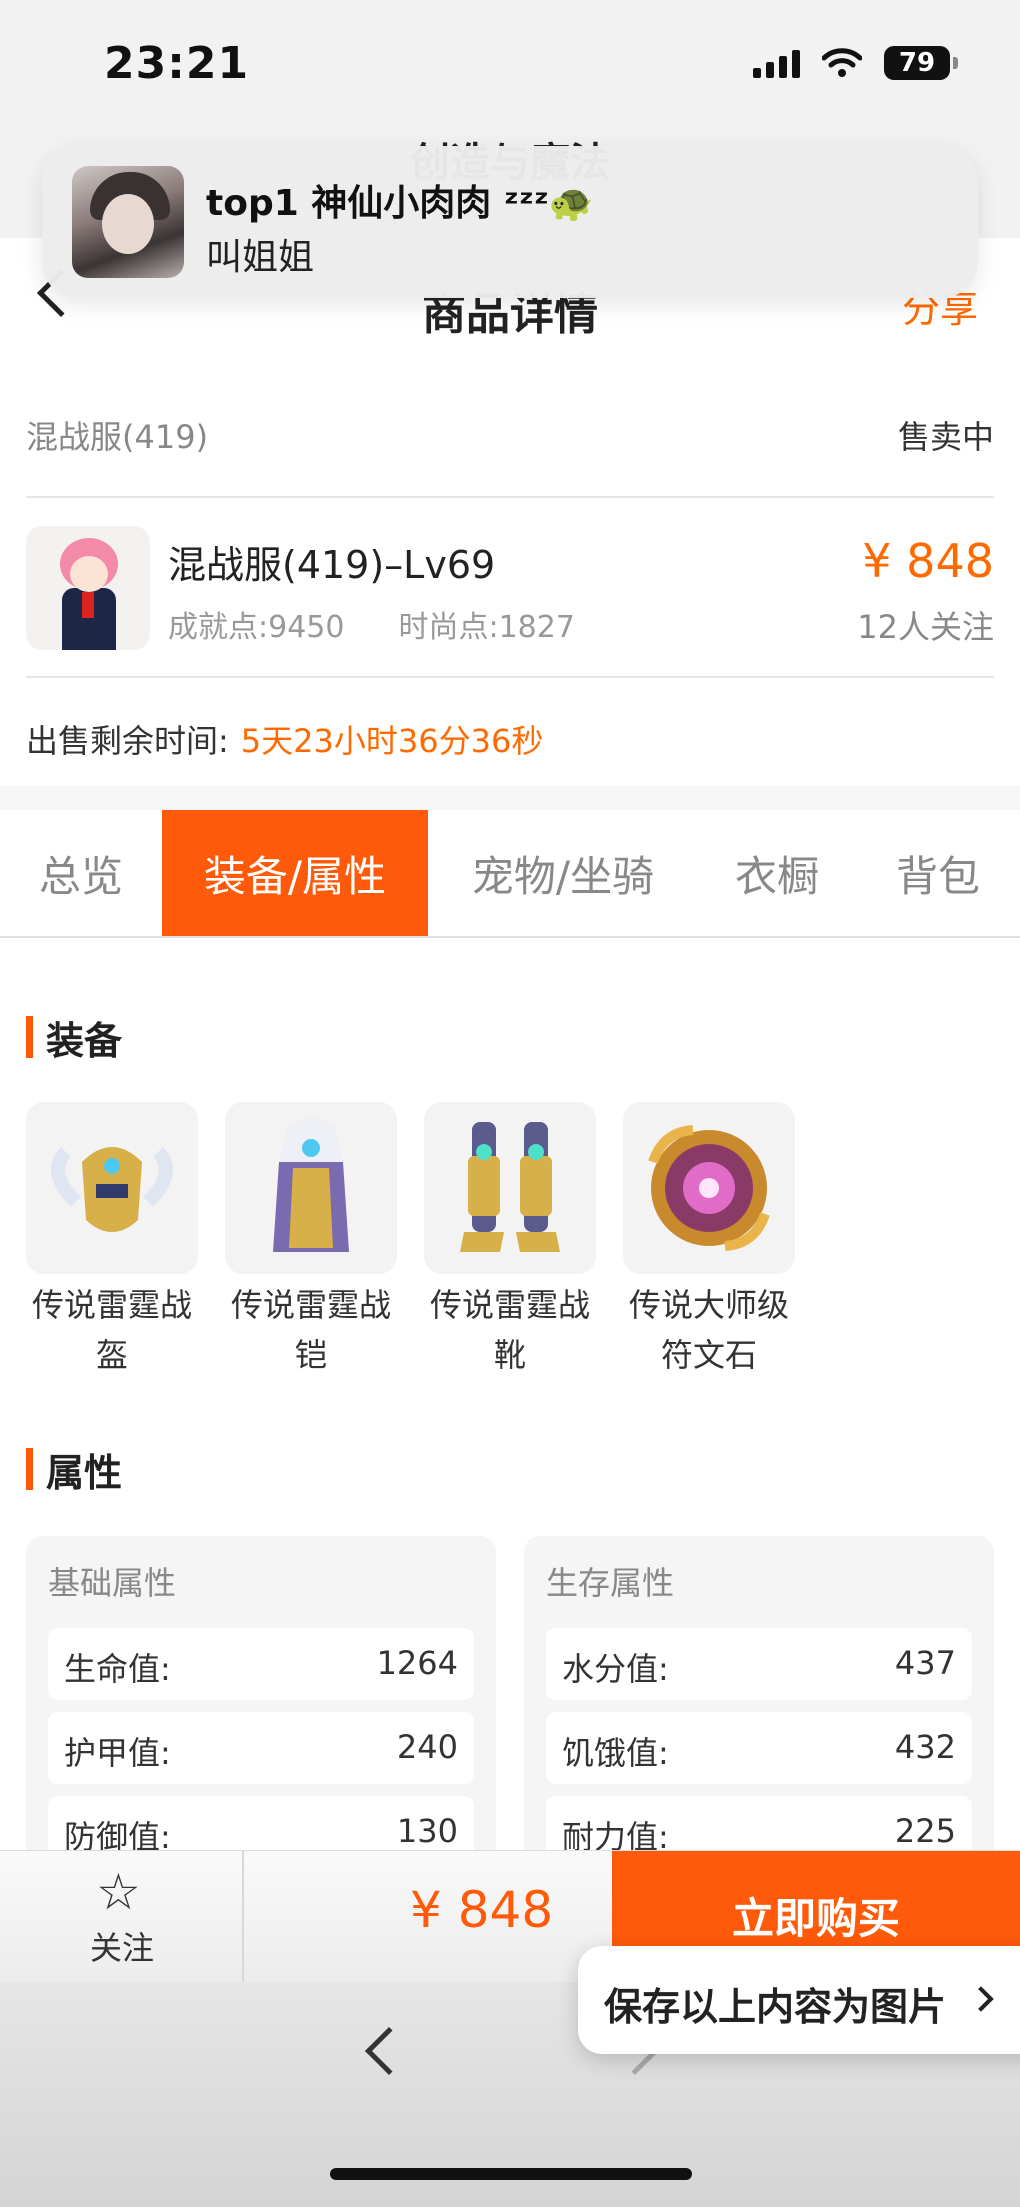 This screenshot has width=1020, height=2207. I want to click on divider, so click(510, 798).